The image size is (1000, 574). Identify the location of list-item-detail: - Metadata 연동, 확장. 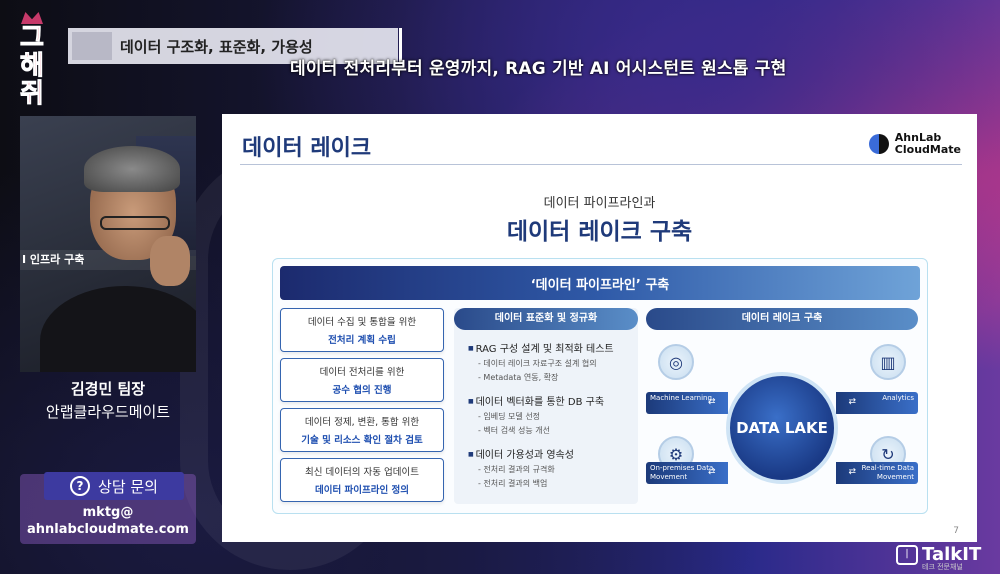
(518, 377).